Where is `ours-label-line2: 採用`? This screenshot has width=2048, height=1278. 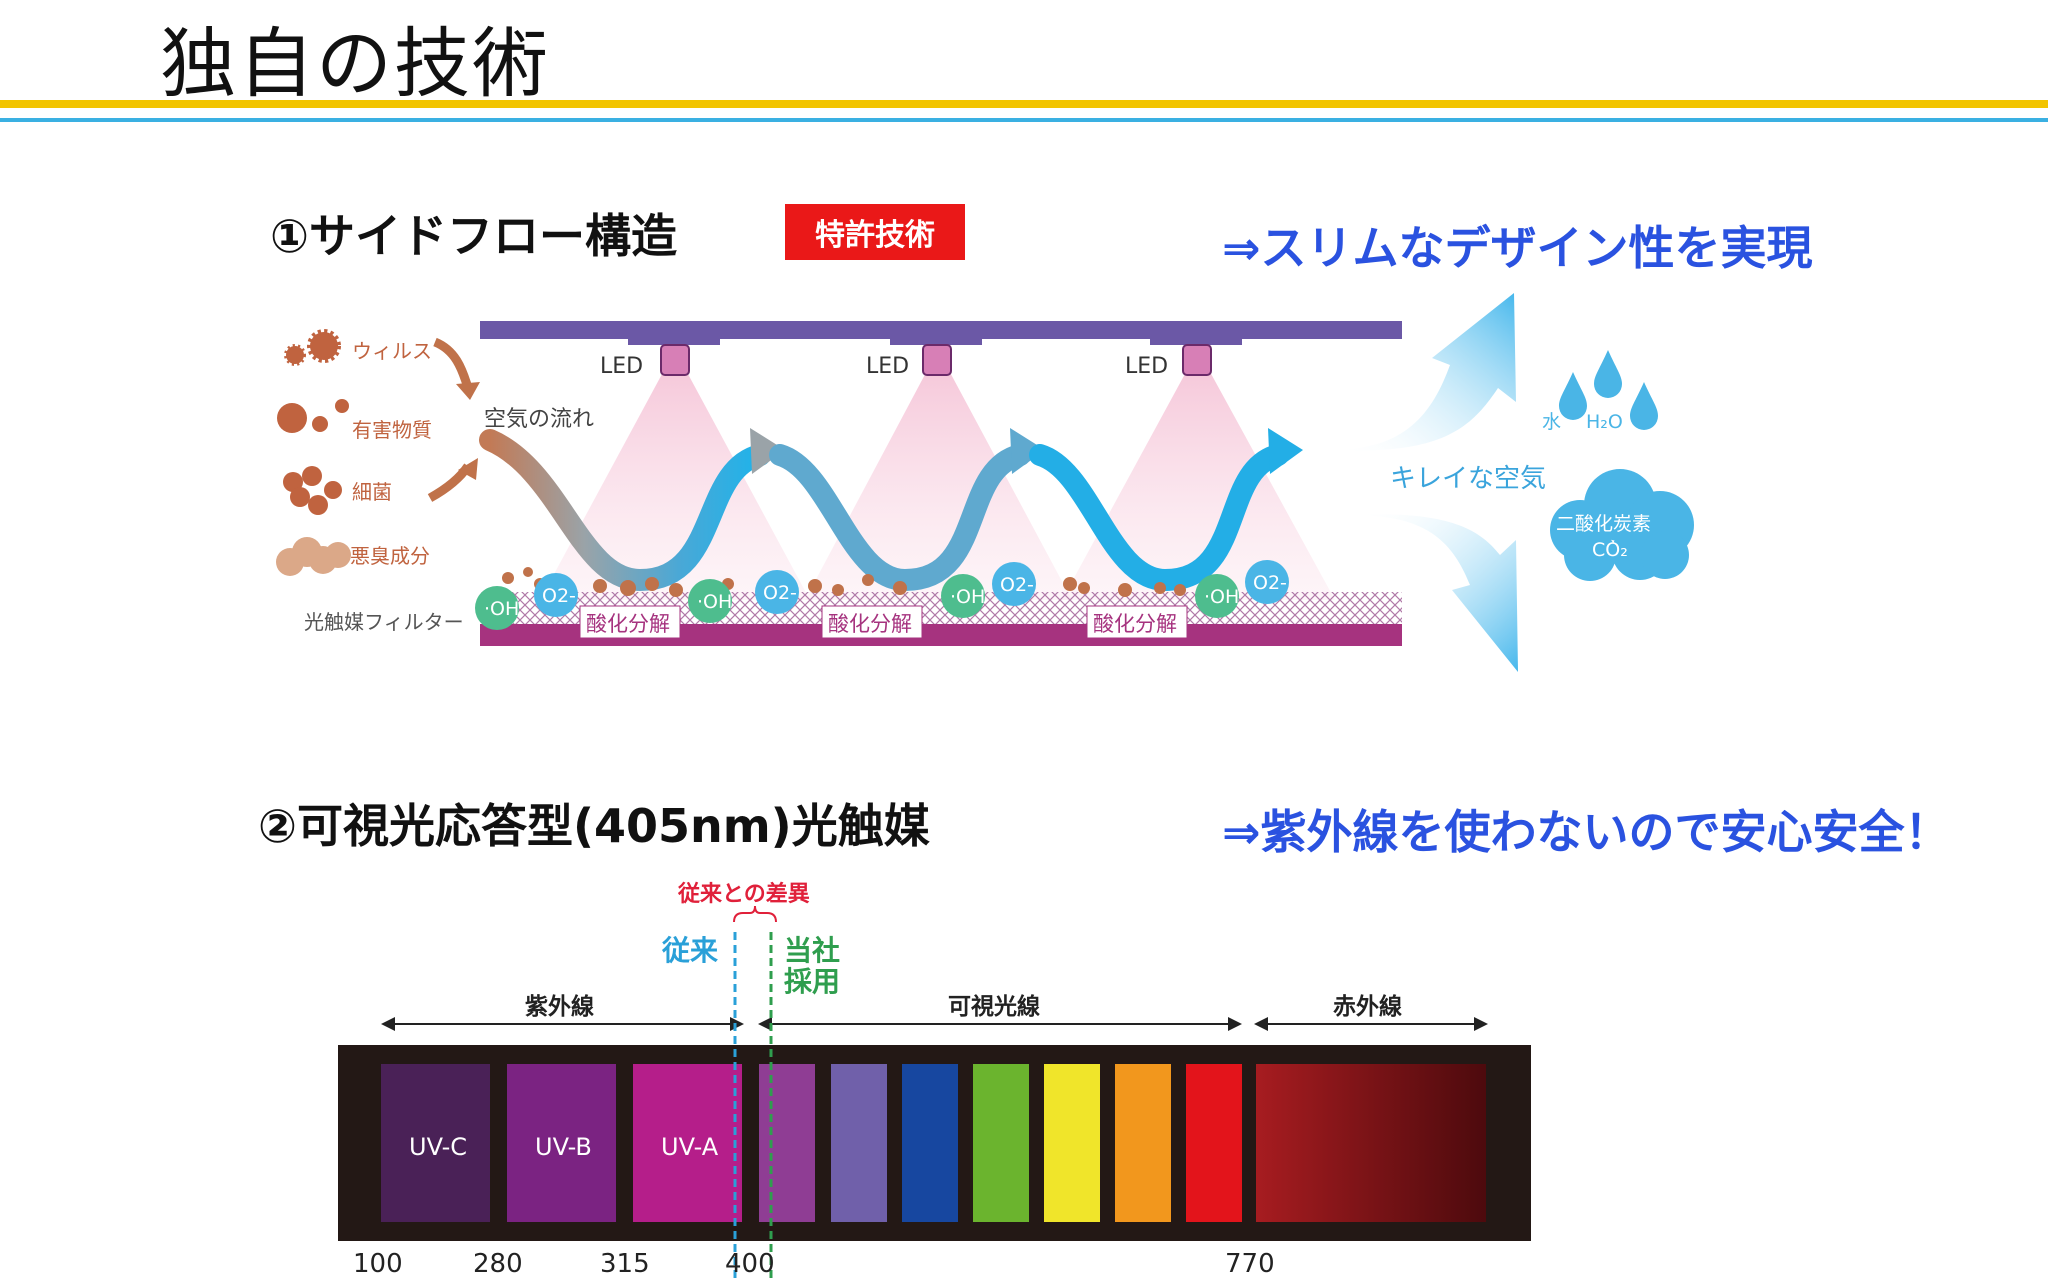 ours-label-line2: 採用 is located at coordinates (812, 981).